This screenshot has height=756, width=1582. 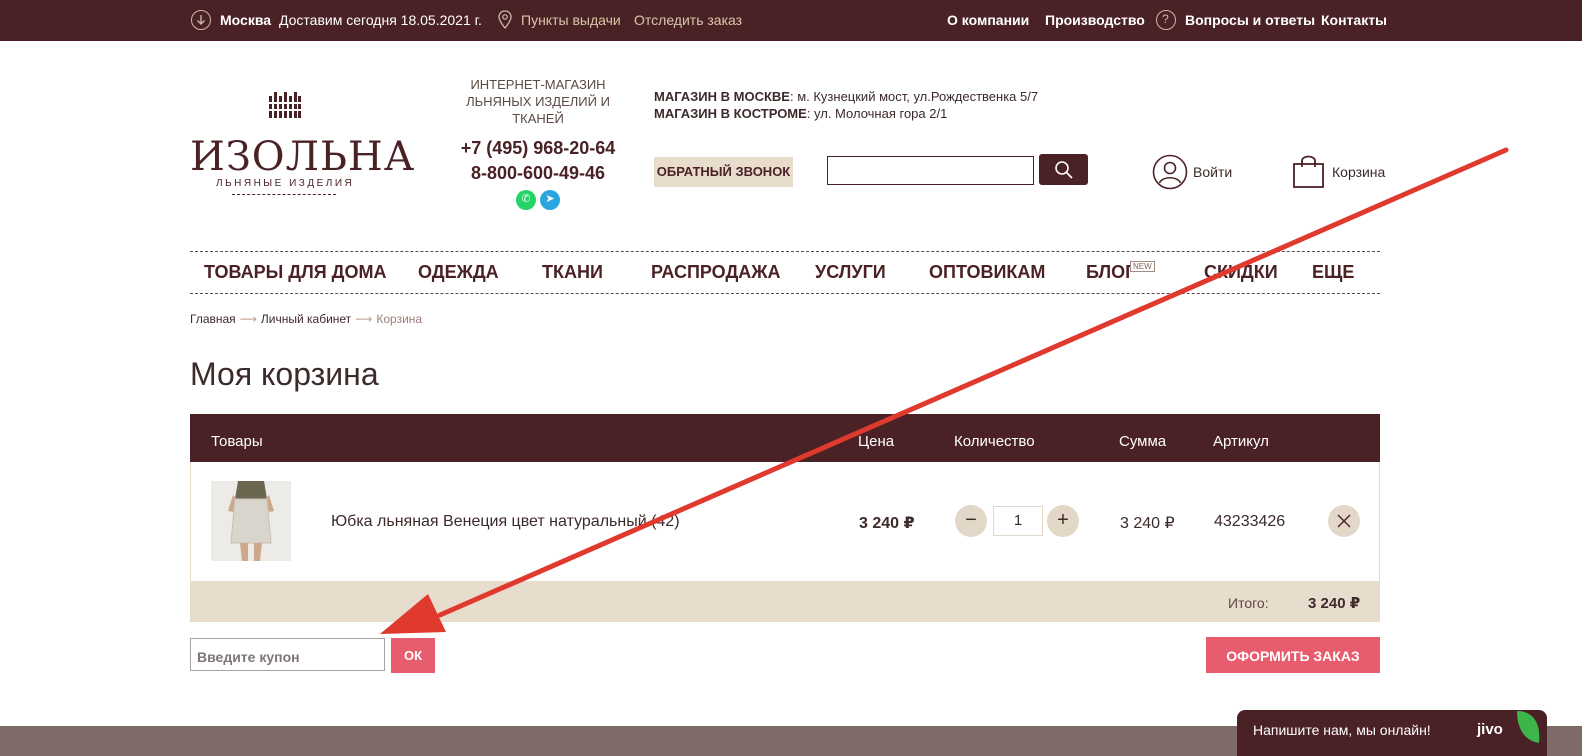 I want to click on login-label: Войти, so click(x=1213, y=172).